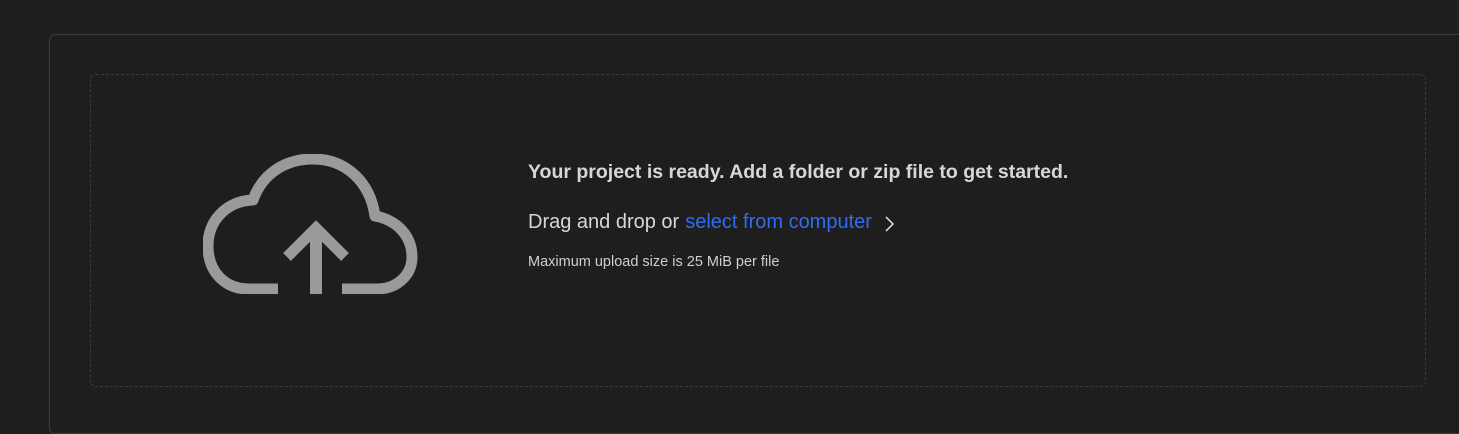 The height and width of the screenshot is (434, 1459). I want to click on chevron-right-icon, so click(889, 222).